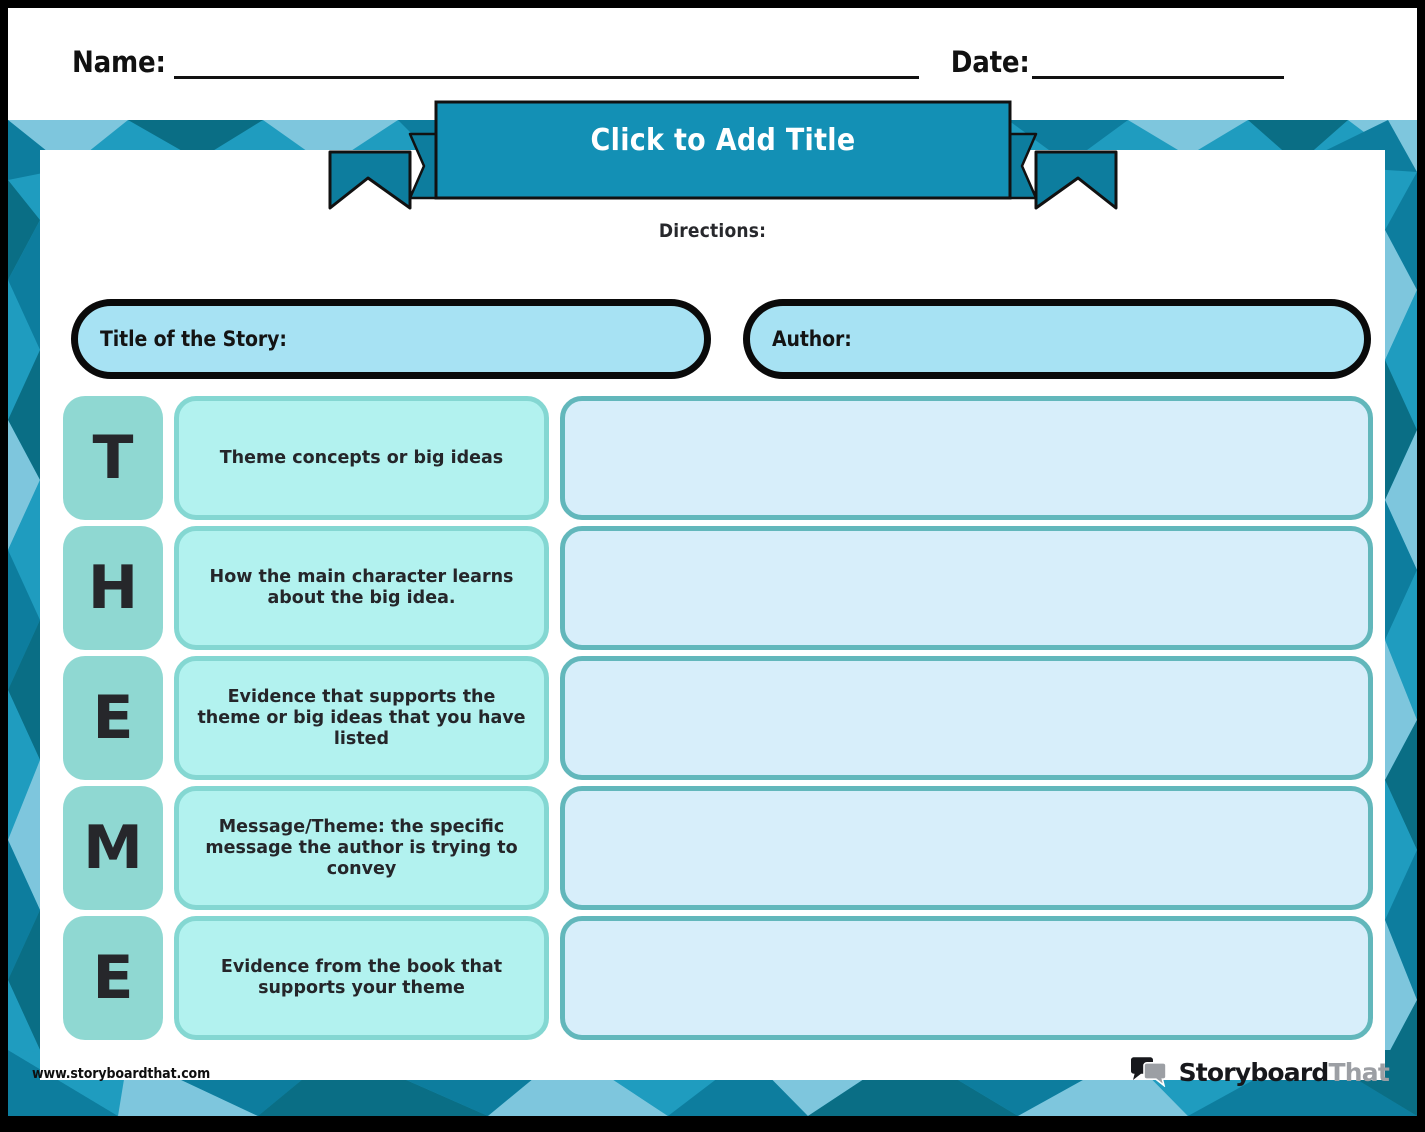 Image resolution: width=1425 pixels, height=1132 pixels. What do you see at coordinates (712, 231) in the screenshot?
I see `directions-label: Directions:` at bounding box center [712, 231].